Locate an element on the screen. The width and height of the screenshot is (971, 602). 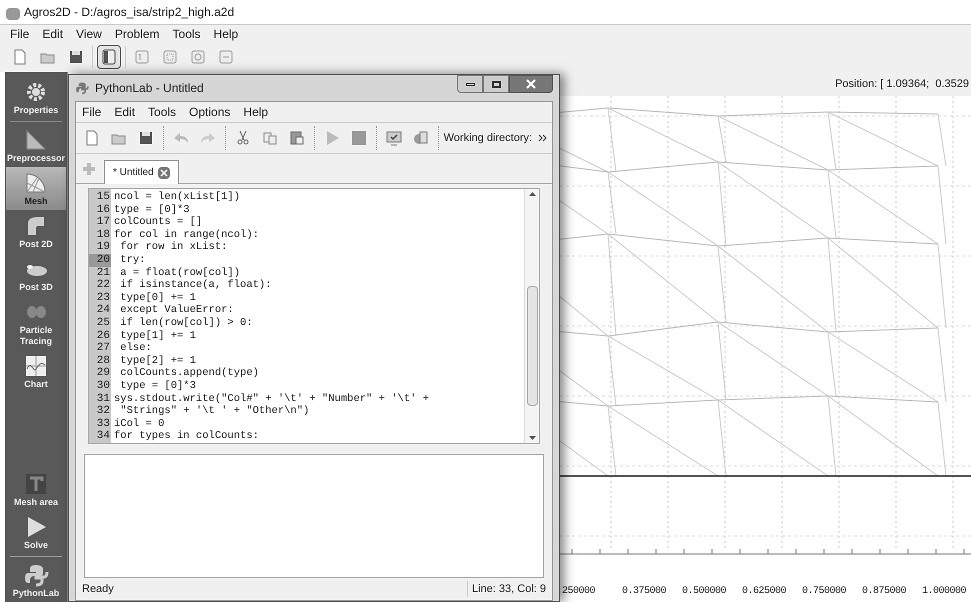
code-line: type[2] += 1 is located at coordinates (158, 360).